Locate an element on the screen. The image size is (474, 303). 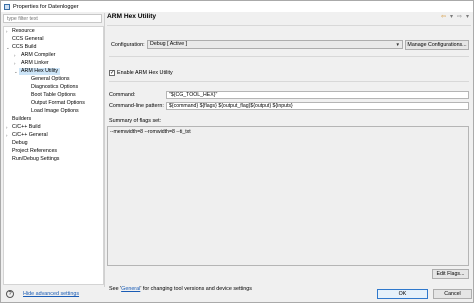
forward-arrow-icon: ⇨ is located at coordinates (459, 16).